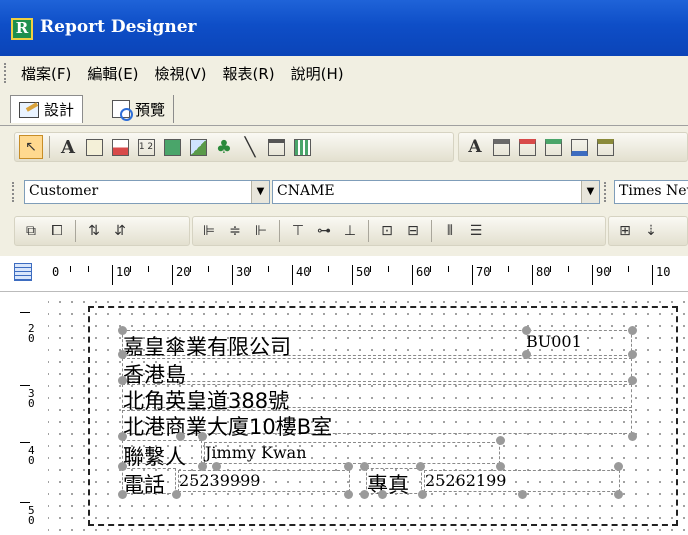  I want to click on toolbar-separator, so click(49, 147).